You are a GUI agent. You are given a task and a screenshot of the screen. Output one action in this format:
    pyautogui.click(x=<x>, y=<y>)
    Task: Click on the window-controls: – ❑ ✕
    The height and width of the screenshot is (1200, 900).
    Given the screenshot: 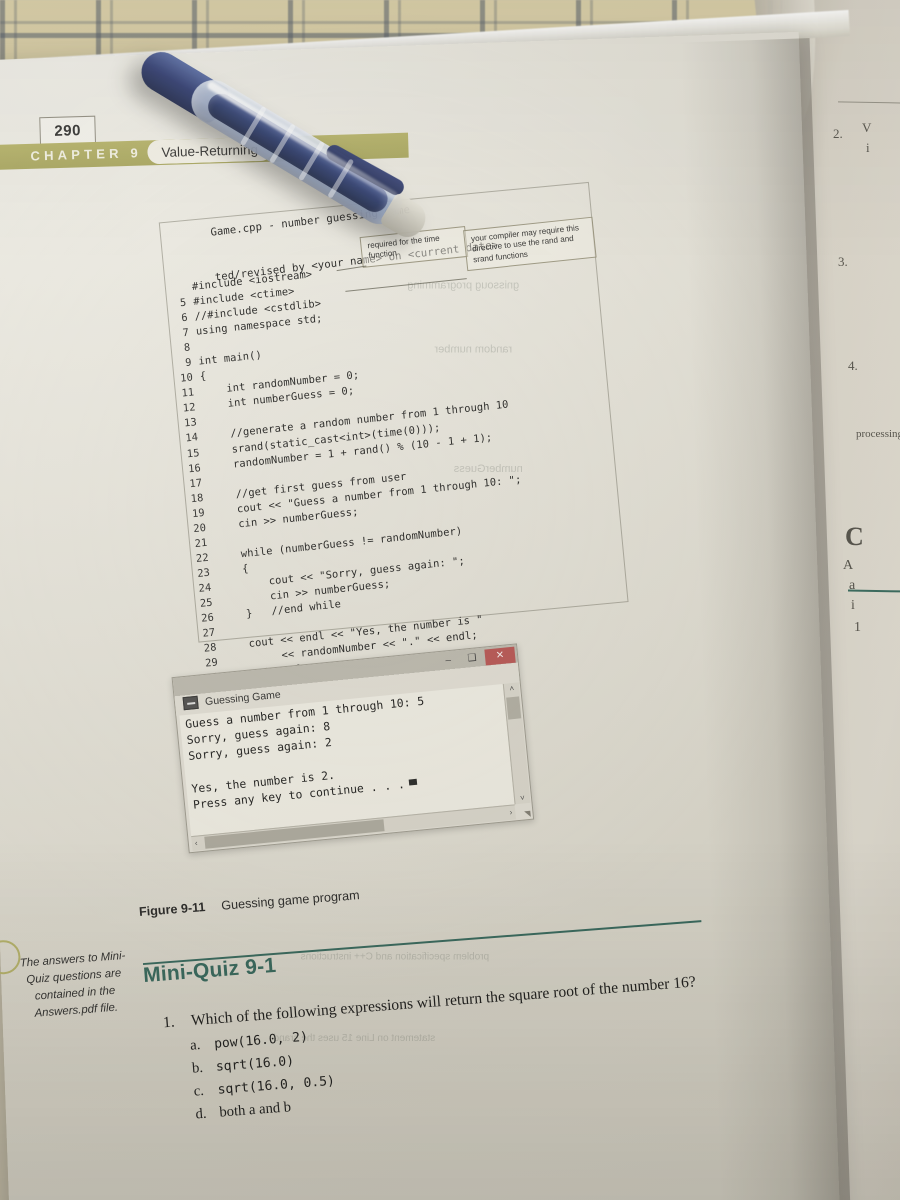 What is the action you would take?
    pyautogui.click(x=476, y=658)
    